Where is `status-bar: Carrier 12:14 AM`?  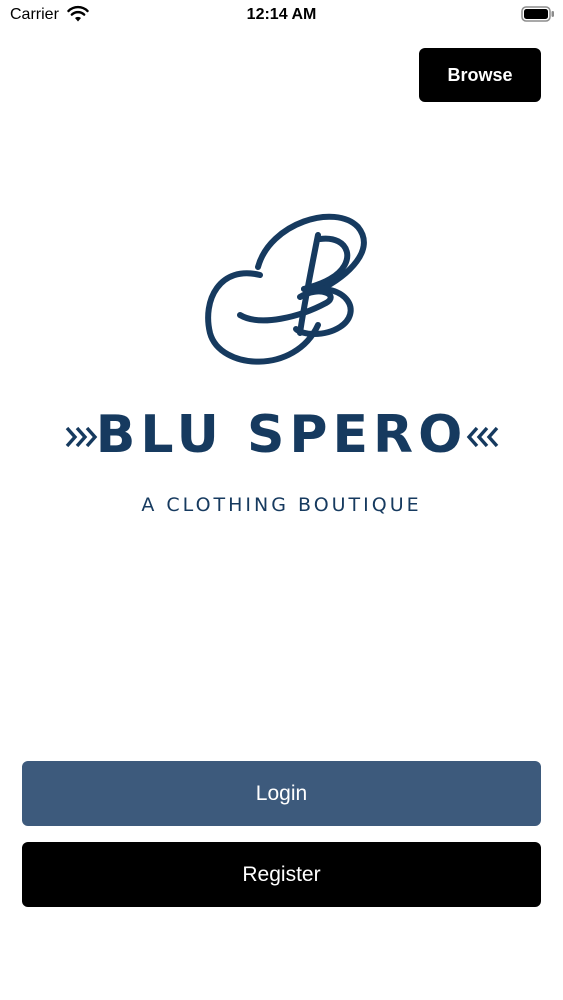 status-bar: Carrier 12:14 AM is located at coordinates (281, 15).